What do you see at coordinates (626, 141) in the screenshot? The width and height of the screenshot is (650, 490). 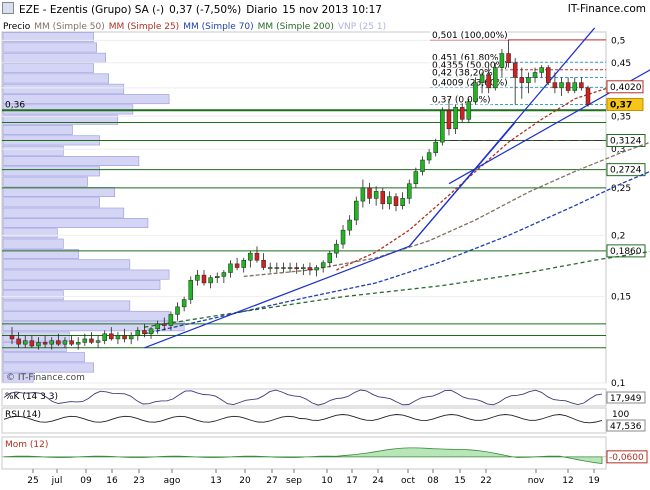 I see `level-label: 0,3124` at bounding box center [626, 141].